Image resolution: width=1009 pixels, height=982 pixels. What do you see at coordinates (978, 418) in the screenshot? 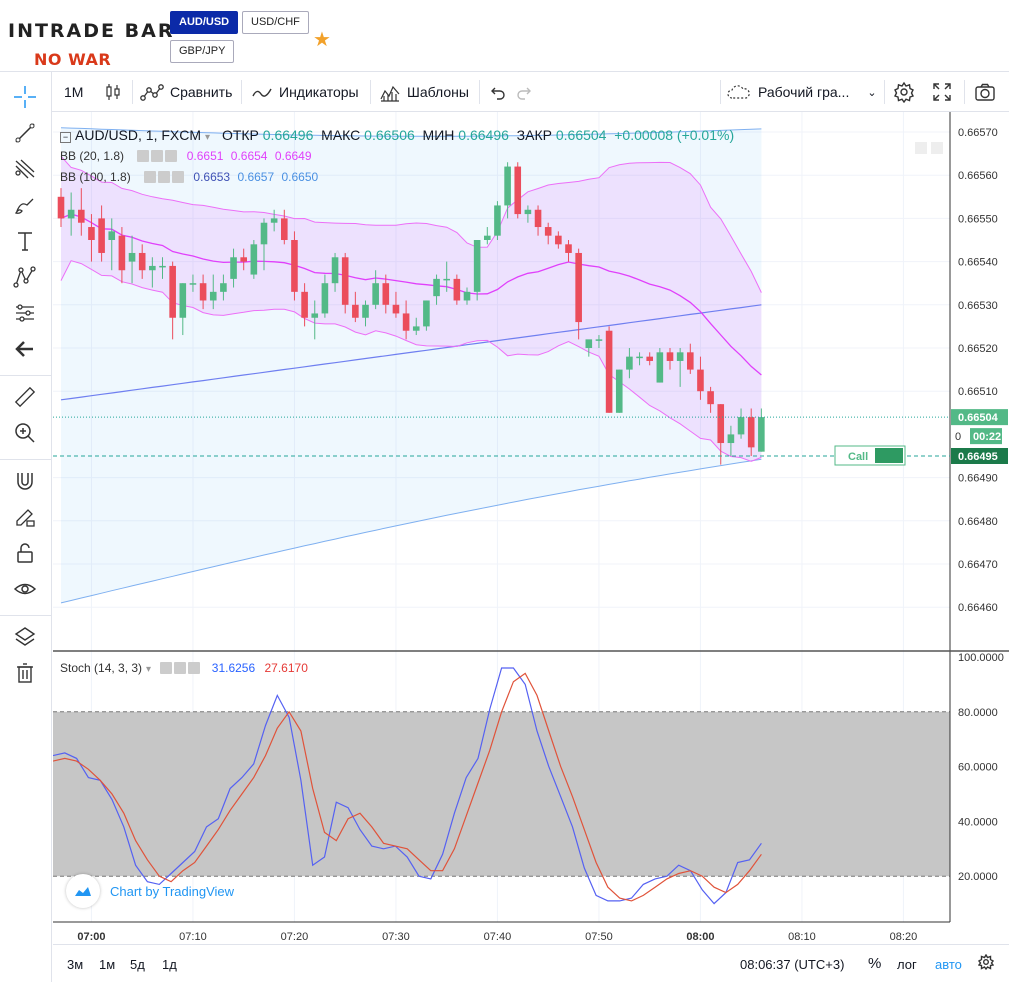
I see `current-price-text: 0.66504` at bounding box center [978, 418].